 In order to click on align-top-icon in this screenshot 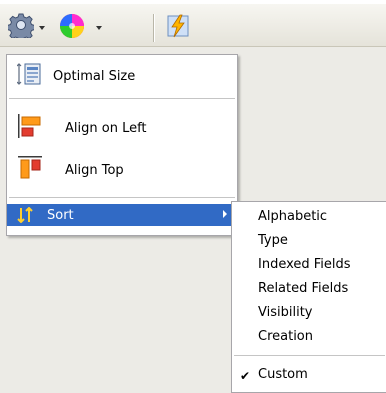, I will do `click(30, 170)`.